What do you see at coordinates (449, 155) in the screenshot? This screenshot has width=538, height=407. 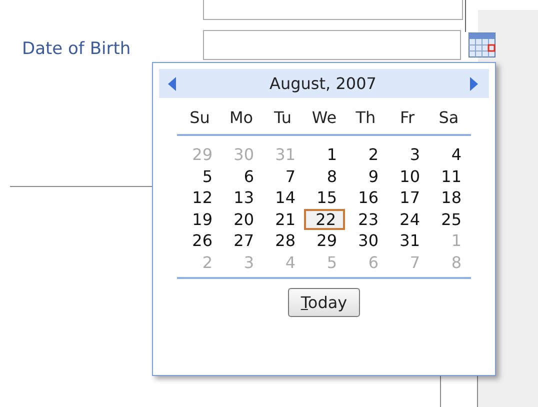 I see `day-cell: 4` at bounding box center [449, 155].